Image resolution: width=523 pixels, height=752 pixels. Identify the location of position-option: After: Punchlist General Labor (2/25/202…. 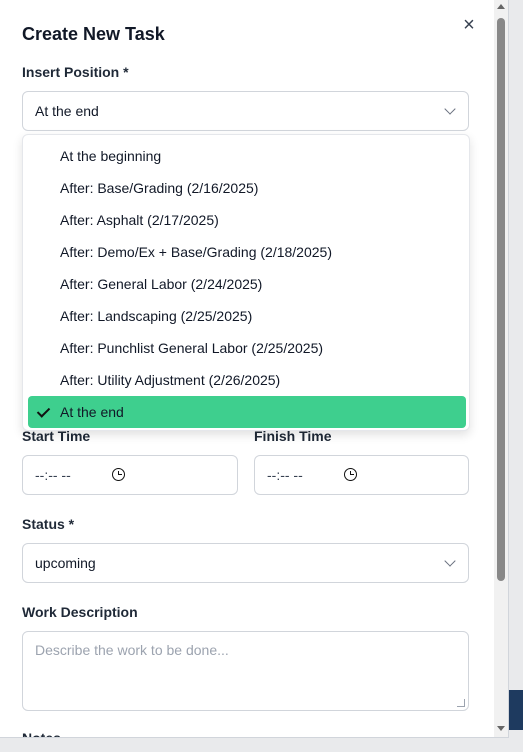
(247, 348).